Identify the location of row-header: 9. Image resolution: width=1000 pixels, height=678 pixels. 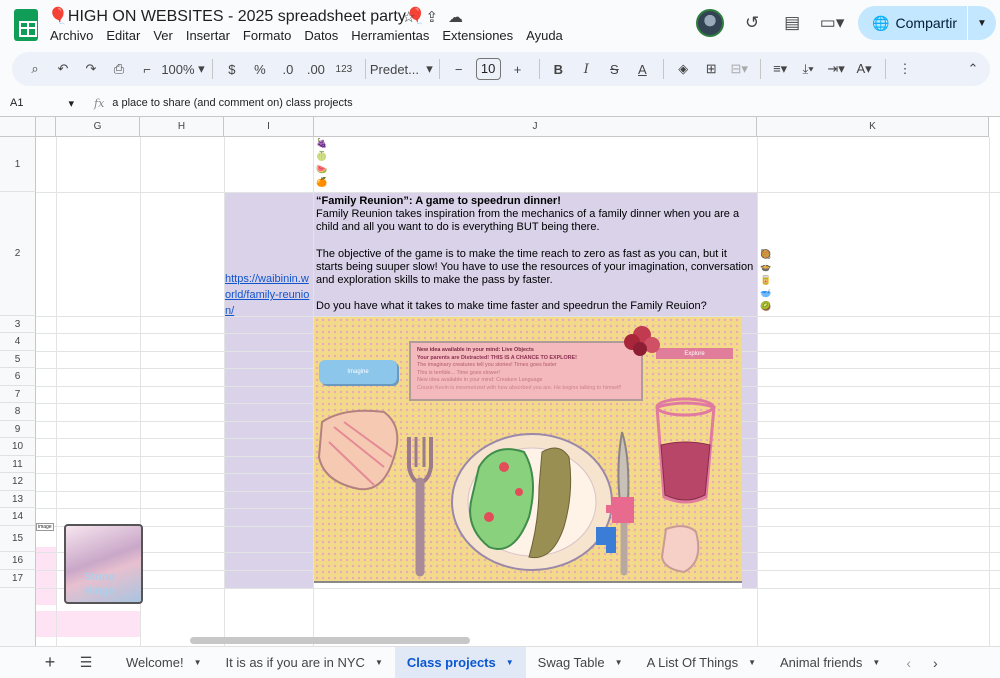
(18, 429).